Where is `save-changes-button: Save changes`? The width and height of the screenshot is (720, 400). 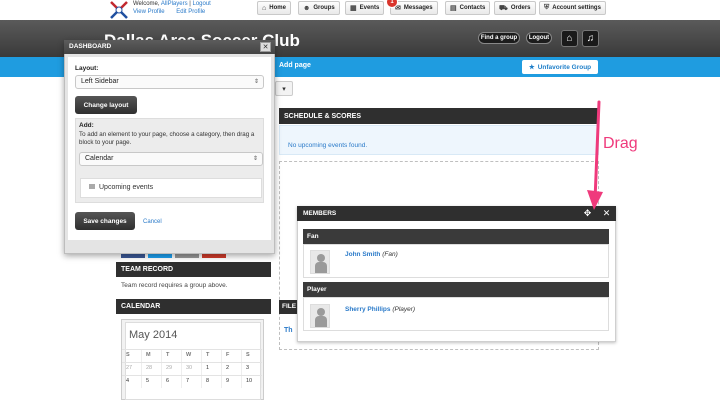 save-changes-button: Save changes is located at coordinates (105, 221).